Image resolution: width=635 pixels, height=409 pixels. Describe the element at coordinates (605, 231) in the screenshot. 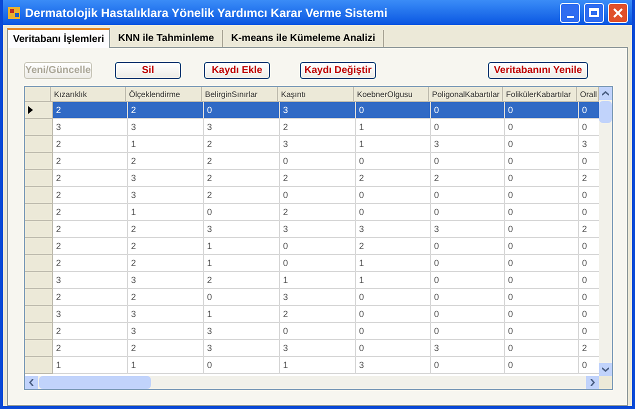

I see `vertical-scrollbar` at that location.